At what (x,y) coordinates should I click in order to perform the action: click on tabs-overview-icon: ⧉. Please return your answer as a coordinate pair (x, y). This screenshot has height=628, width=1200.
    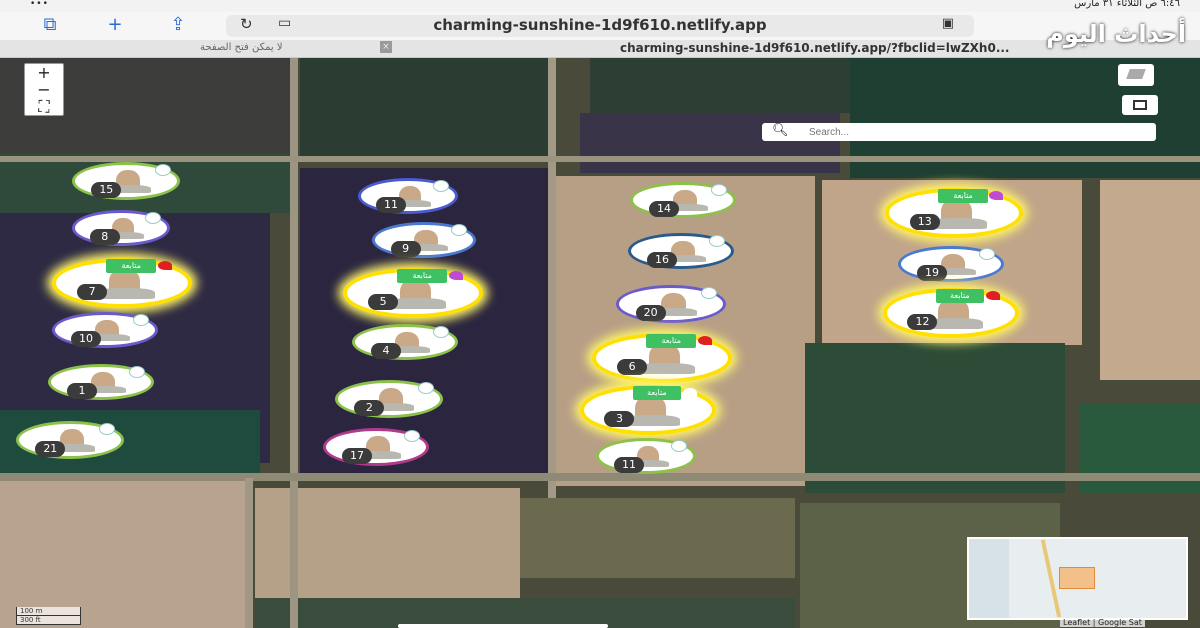
    Looking at the image, I should click on (50, 25).